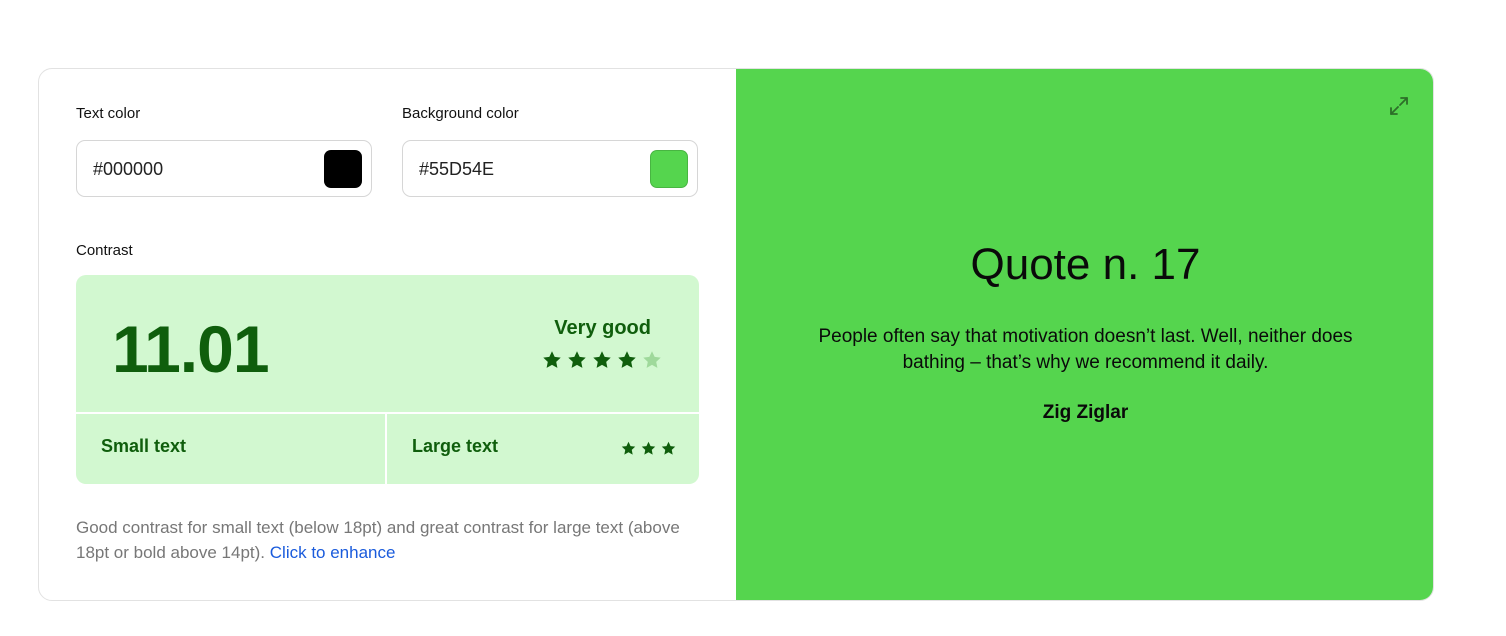 This screenshot has width=1506, height=636. I want to click on large-text-stars, so click(648, 448).